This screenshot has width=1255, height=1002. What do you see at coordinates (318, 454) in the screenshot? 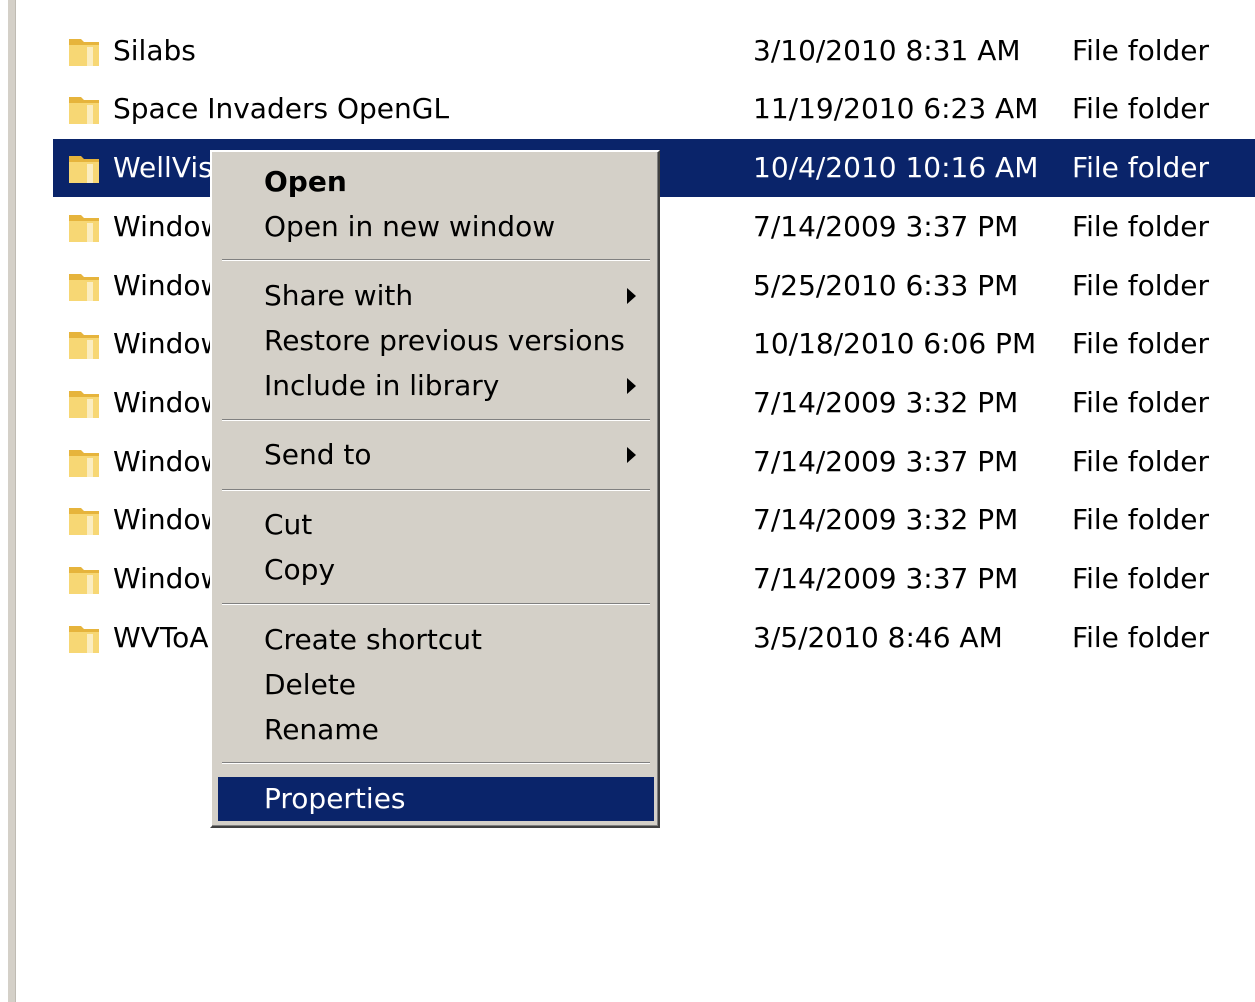
I see `menu-item-label: Send to` at bounding box center [318, 454].